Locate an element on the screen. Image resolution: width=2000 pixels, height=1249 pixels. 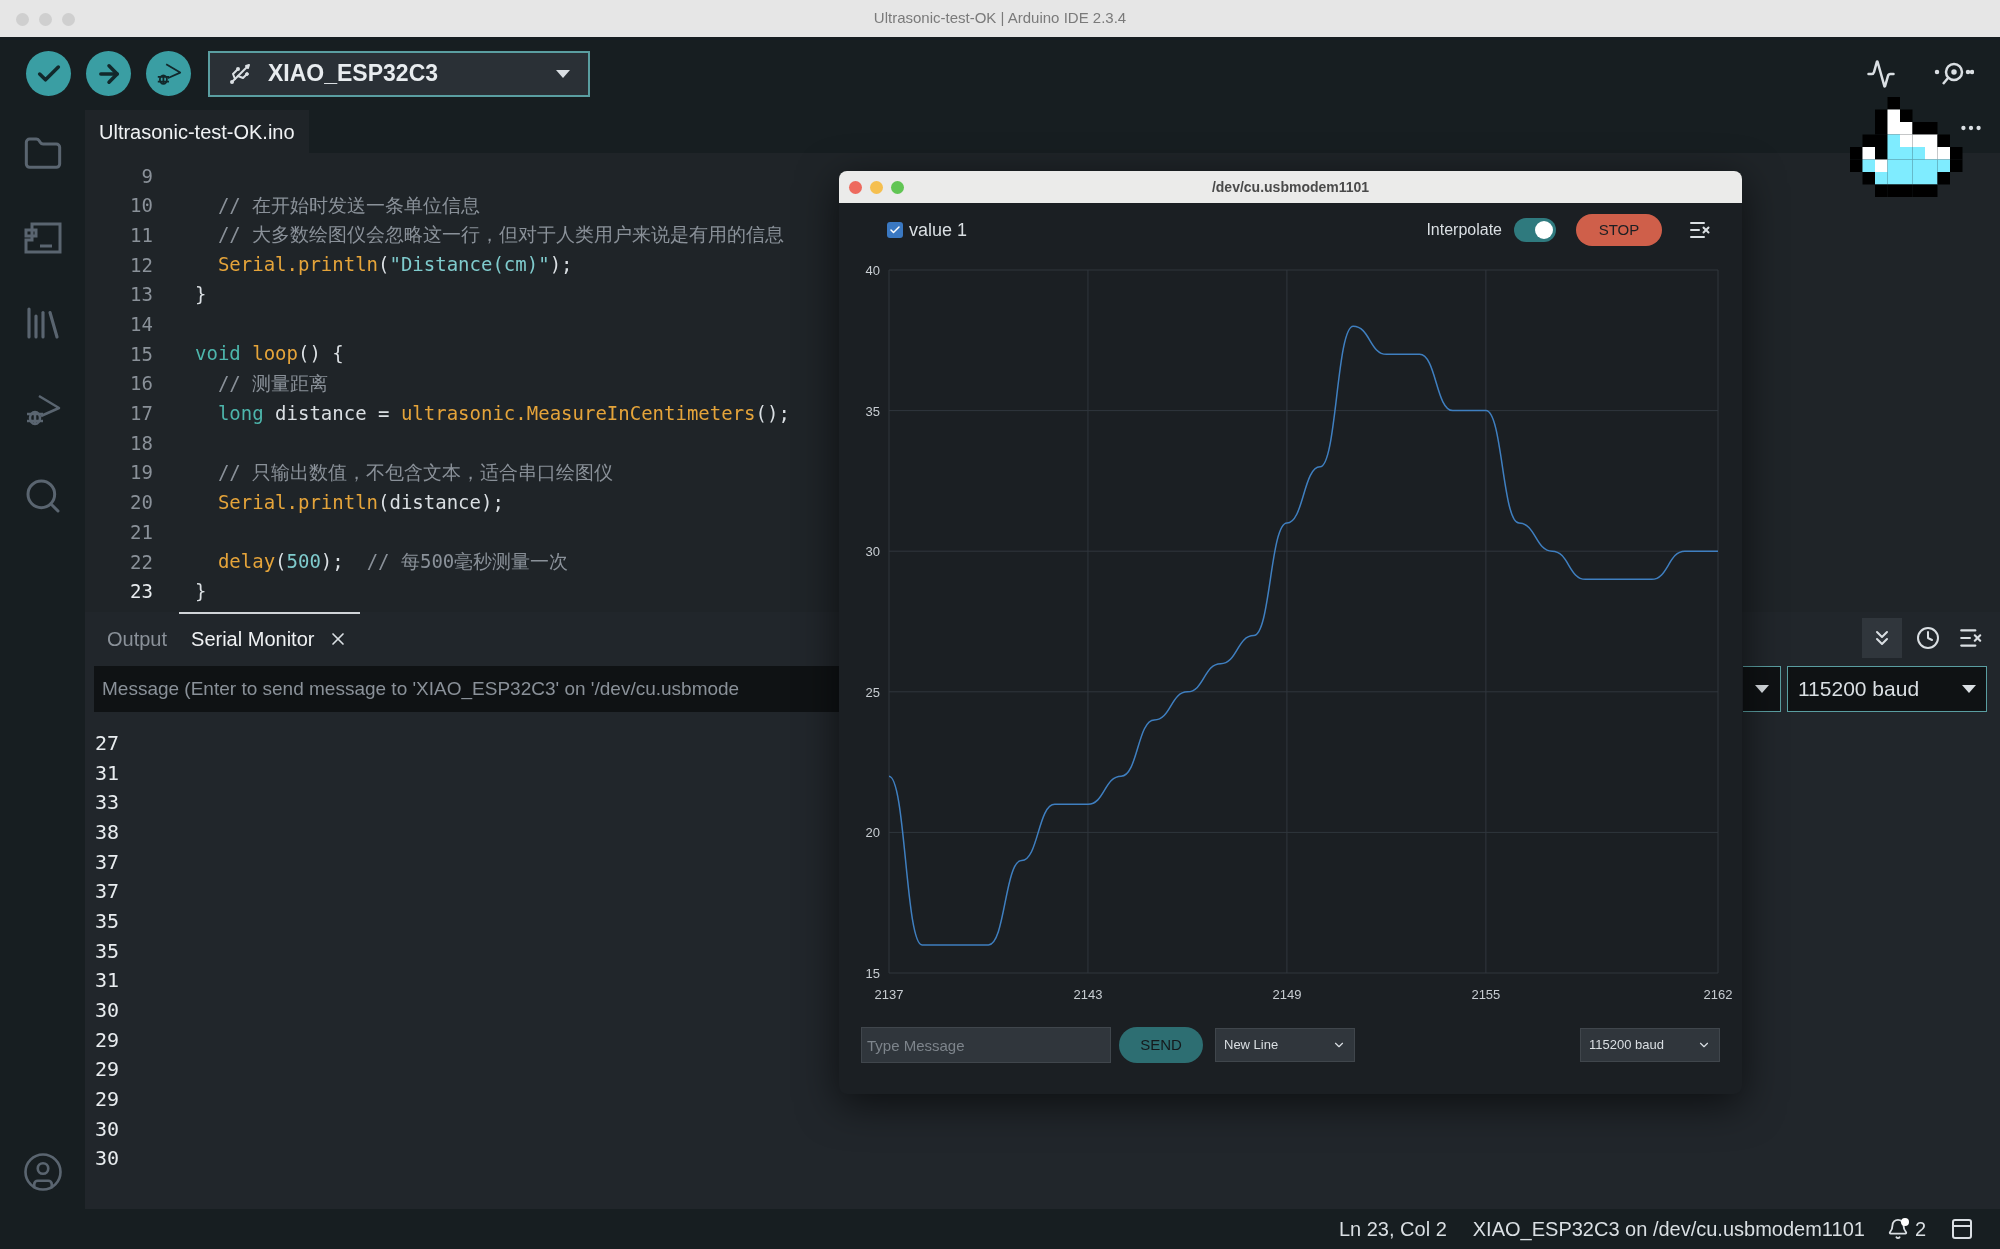
line-number: 23 is located at coordinates (141, 592).